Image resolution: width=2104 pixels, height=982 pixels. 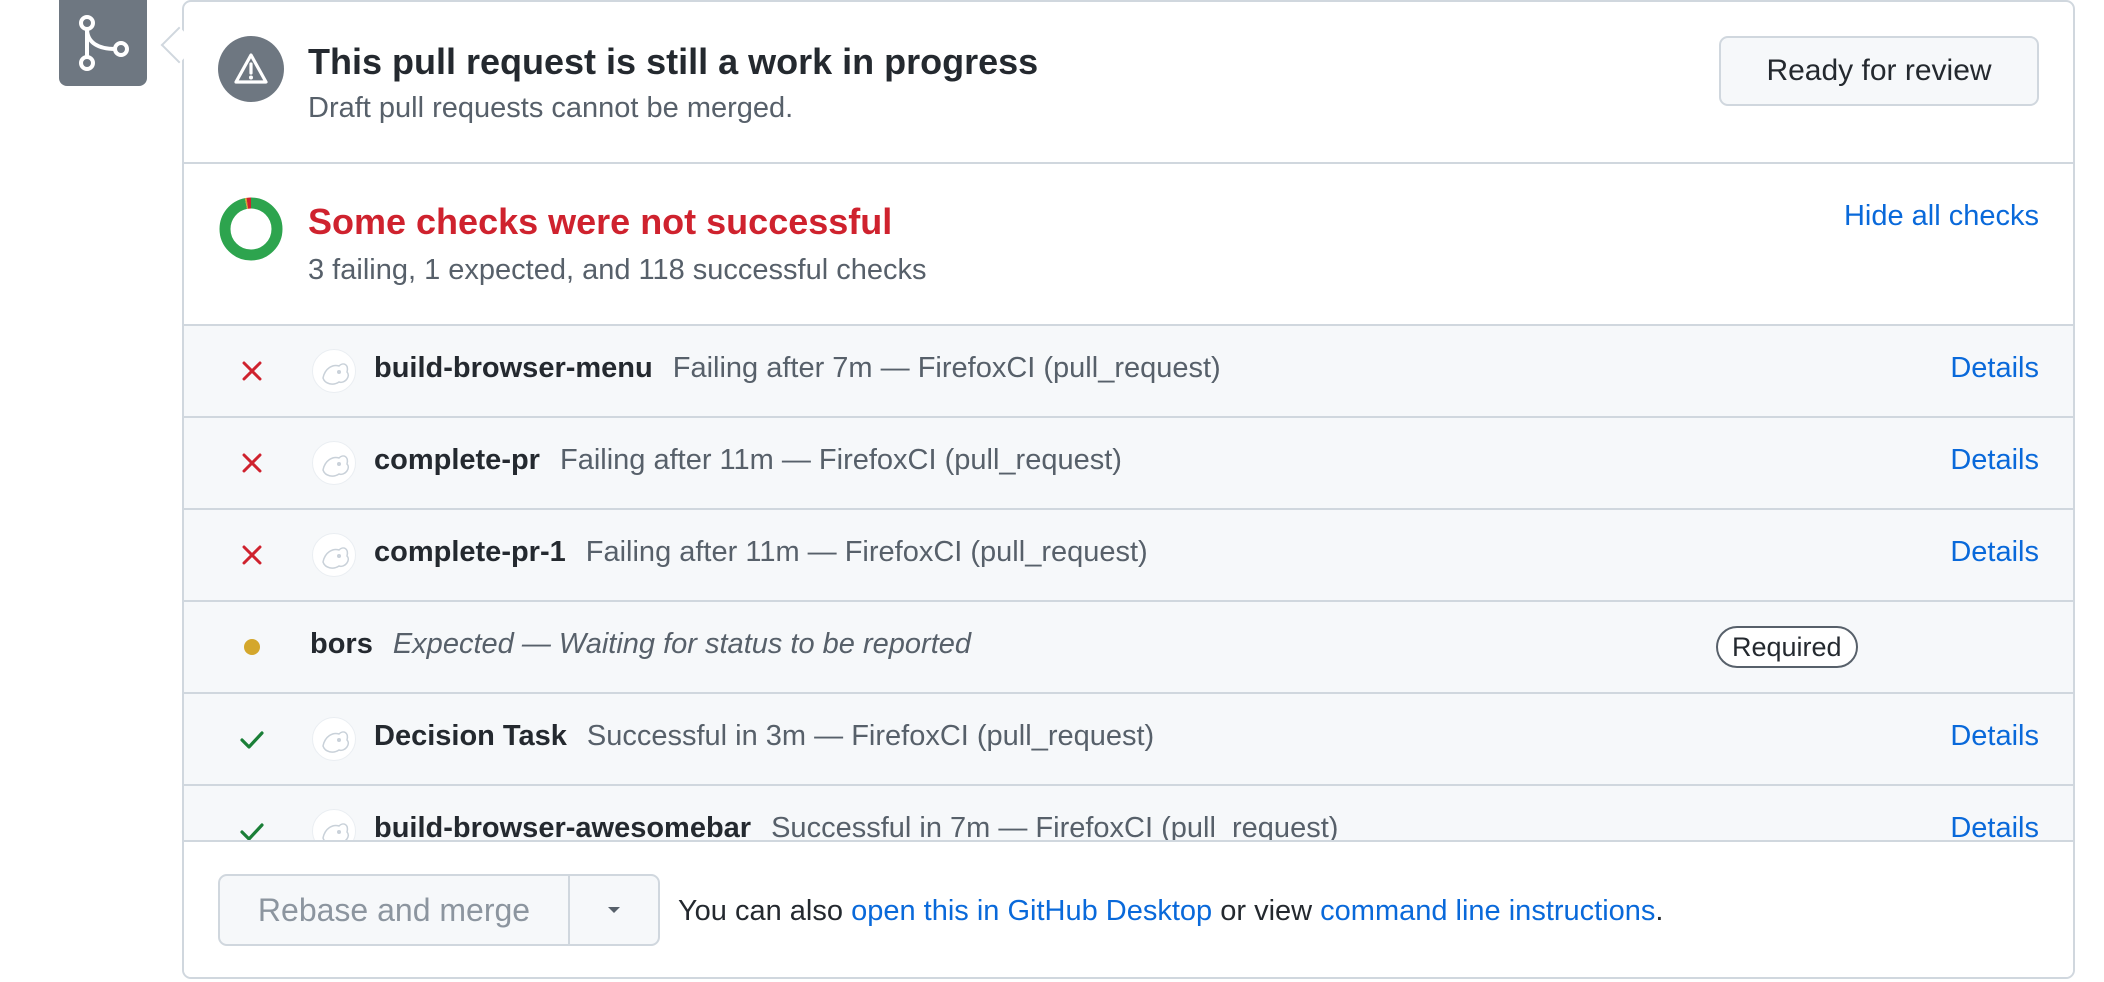 I want to click on ready-for-review-button: Ready for review, so click(x=1879, y=71).